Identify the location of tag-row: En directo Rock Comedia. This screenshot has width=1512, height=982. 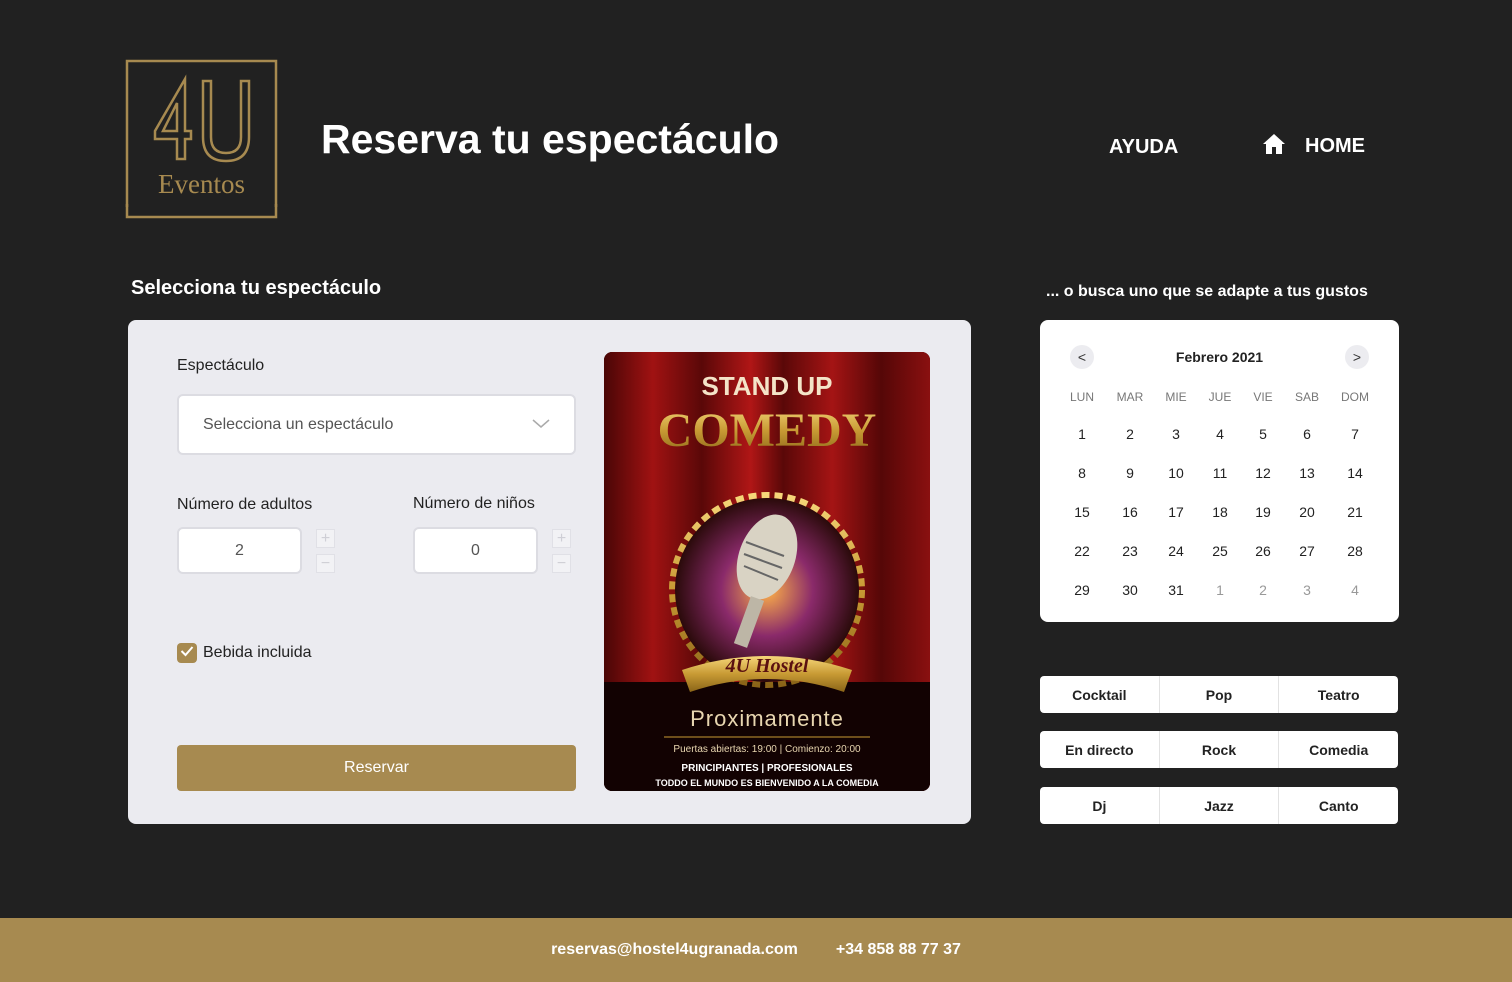
(1219, 749).